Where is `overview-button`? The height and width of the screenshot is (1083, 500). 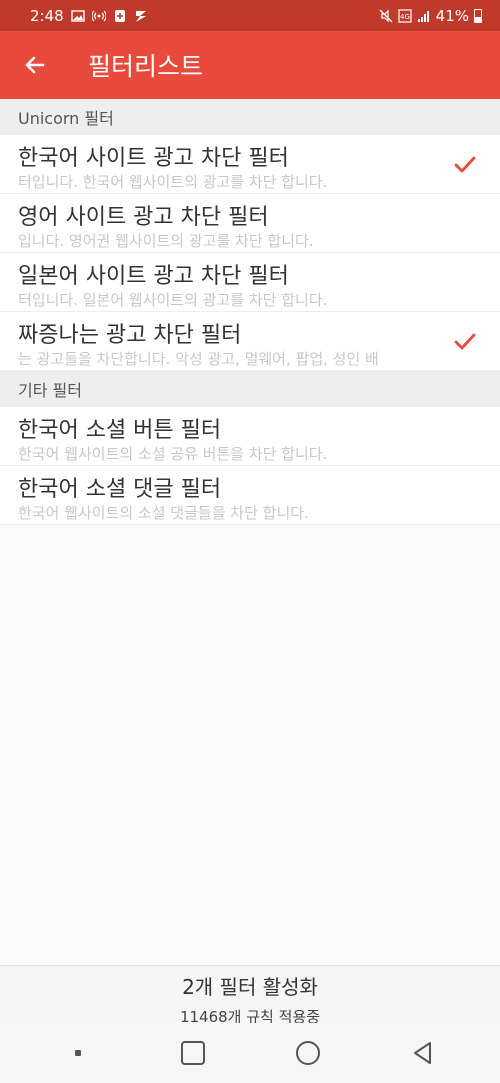 overview-button is located at coordinates (193, 1053).